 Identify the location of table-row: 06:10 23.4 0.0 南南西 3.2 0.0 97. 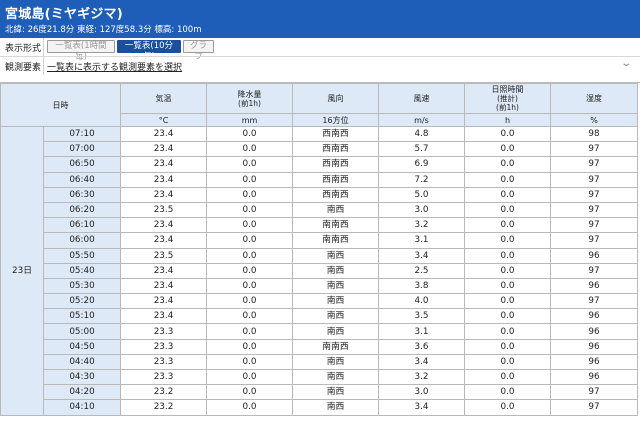
(319, 225).